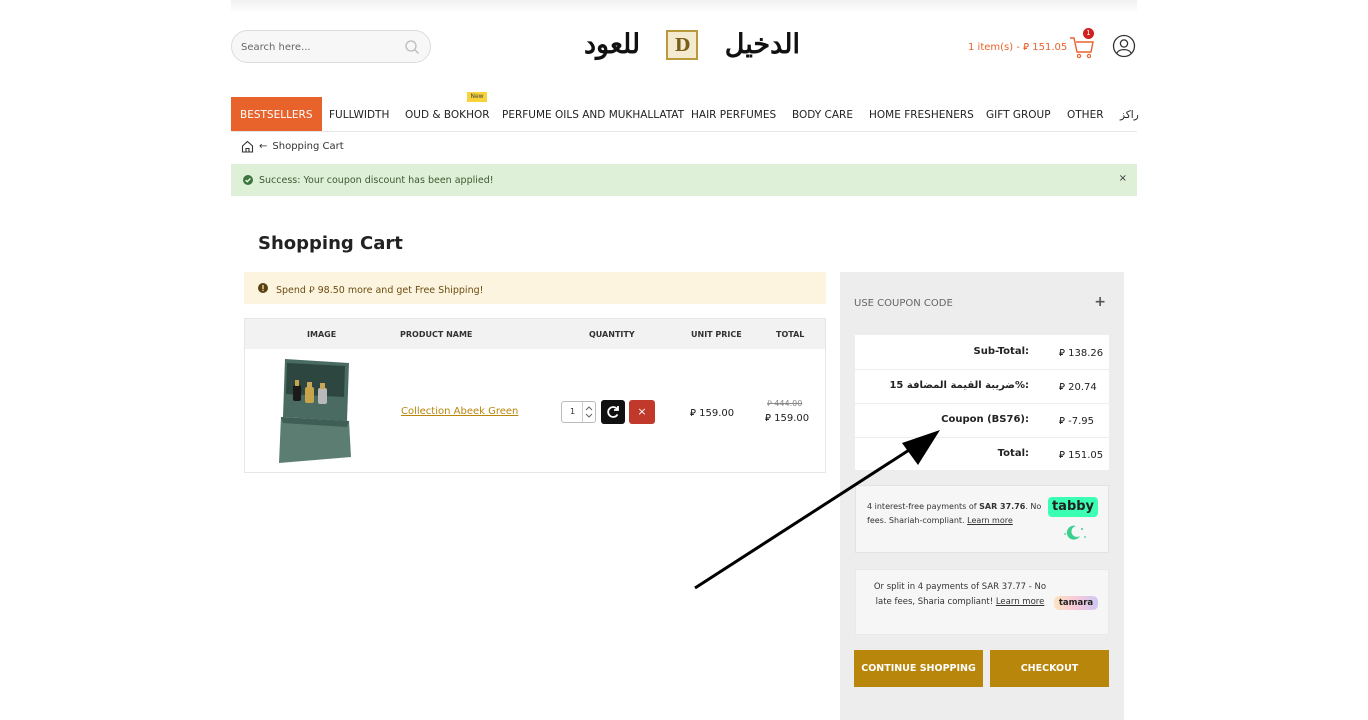 The width and height of the screenshot is (1368, 720). Describe the element at coordinates (447, 114) in the screenshot. I see `nav-item-oud-bokhor: OUD & BOKHOR` at that location.